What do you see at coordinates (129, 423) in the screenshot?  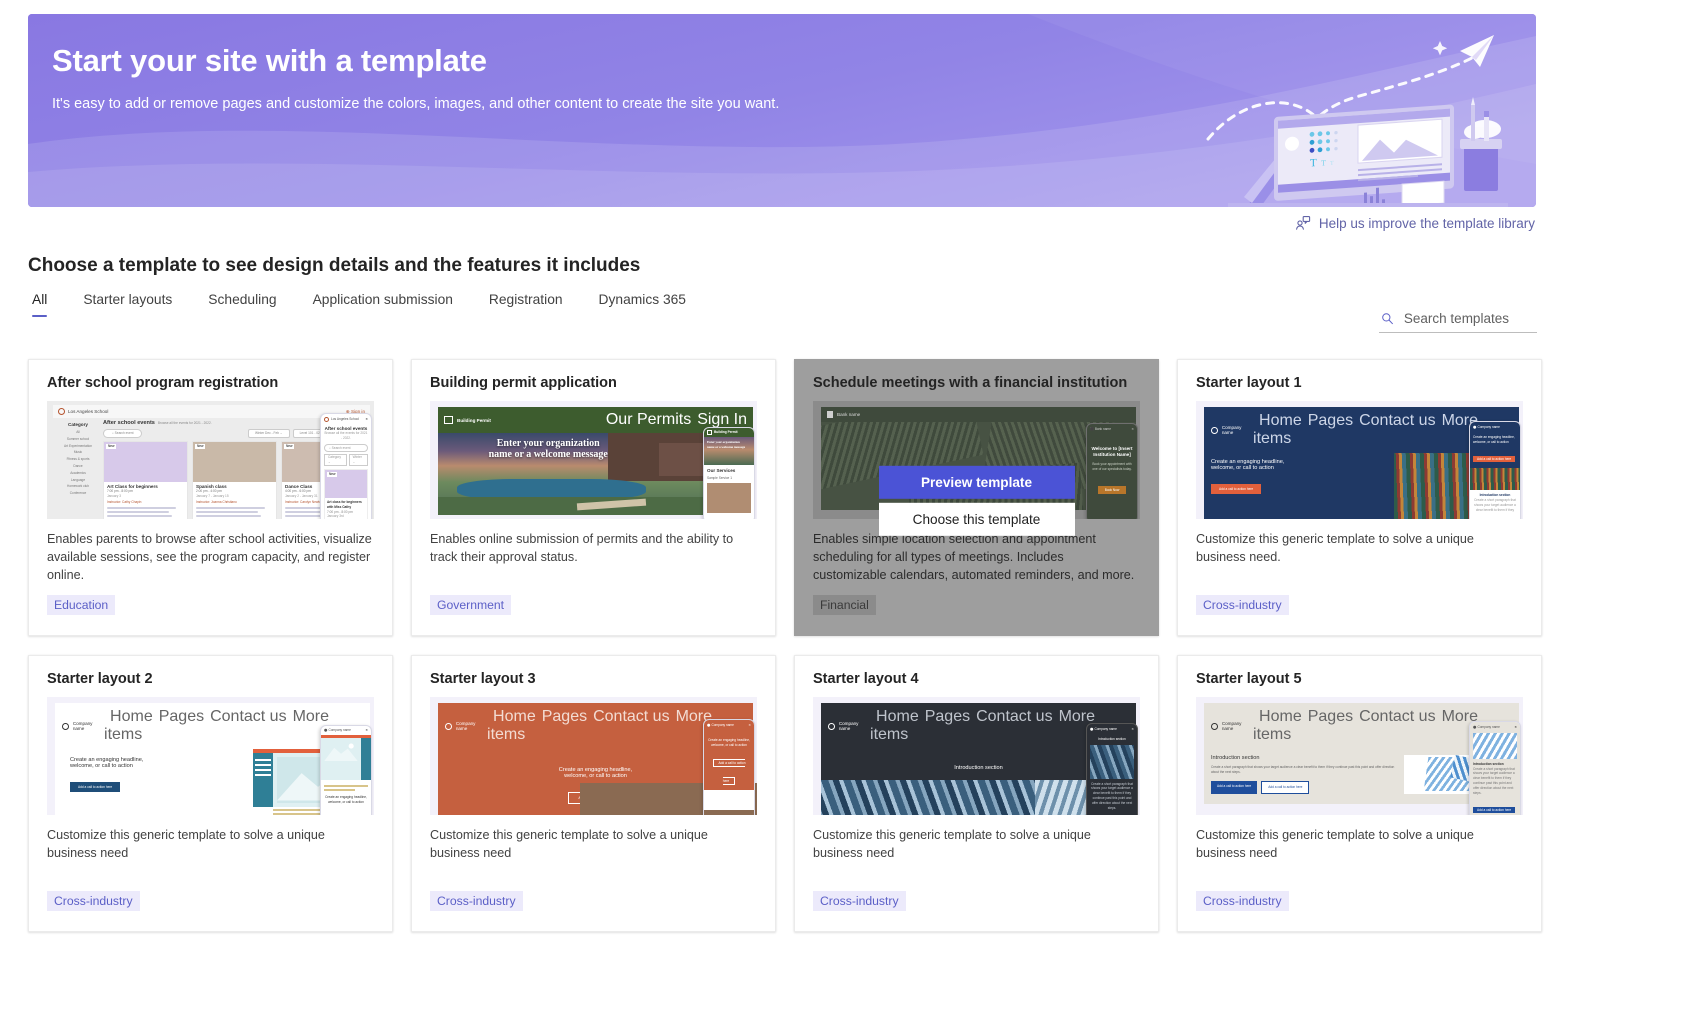 I see `mock-heading: After school events` at bounding box center [129, 423].